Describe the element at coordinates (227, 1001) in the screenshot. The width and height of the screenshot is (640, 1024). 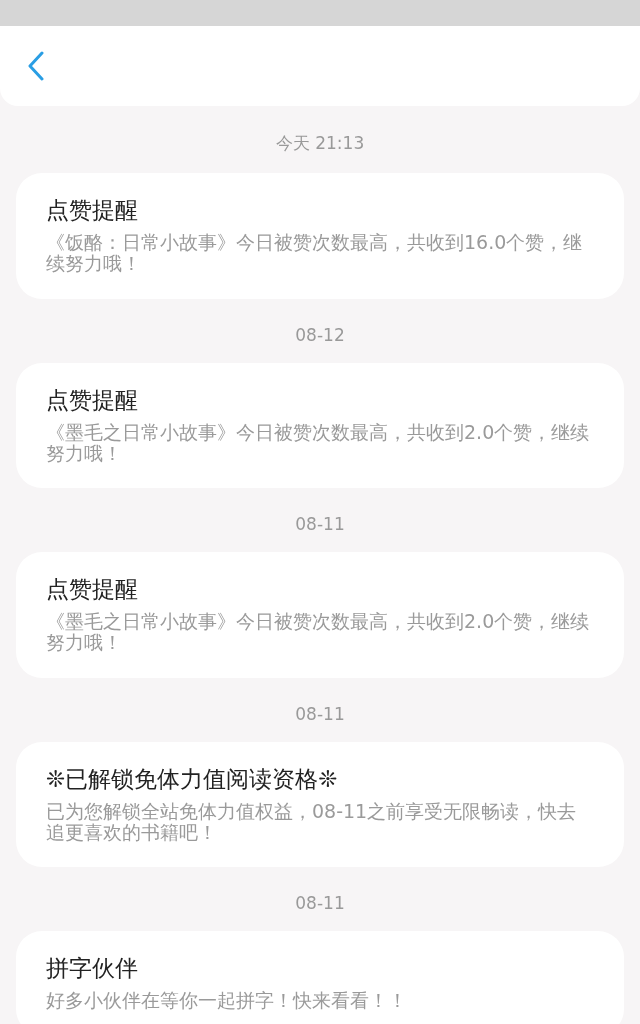
I see `message-body: 好多小伙伴在等你一起拼字！快来看看！！` at that location.